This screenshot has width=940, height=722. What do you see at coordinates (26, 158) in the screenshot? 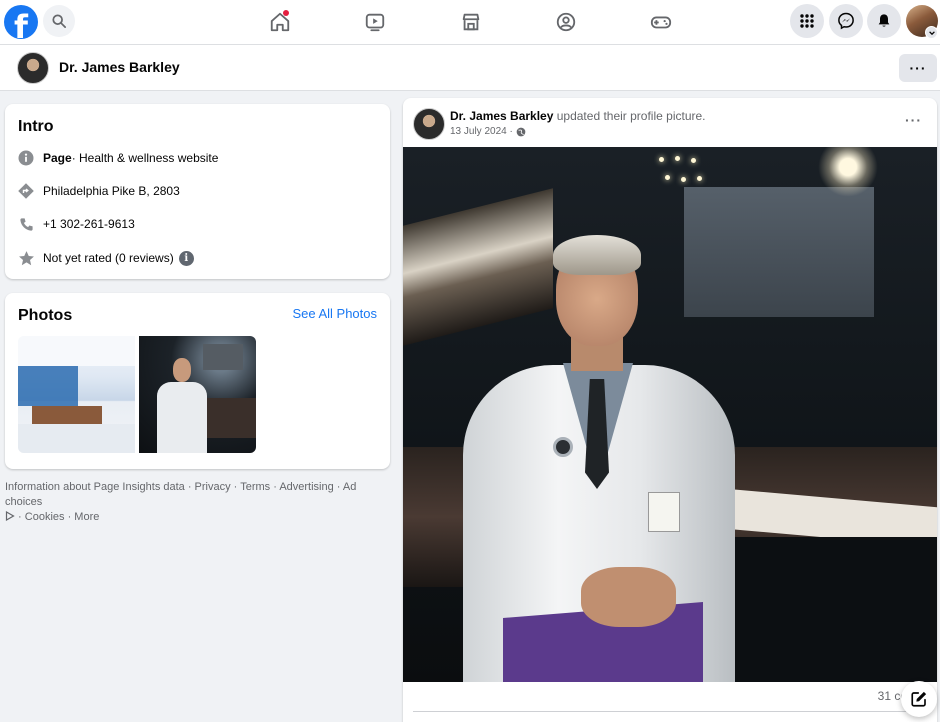
I see `info-icon` at bounding box center [26, 158].